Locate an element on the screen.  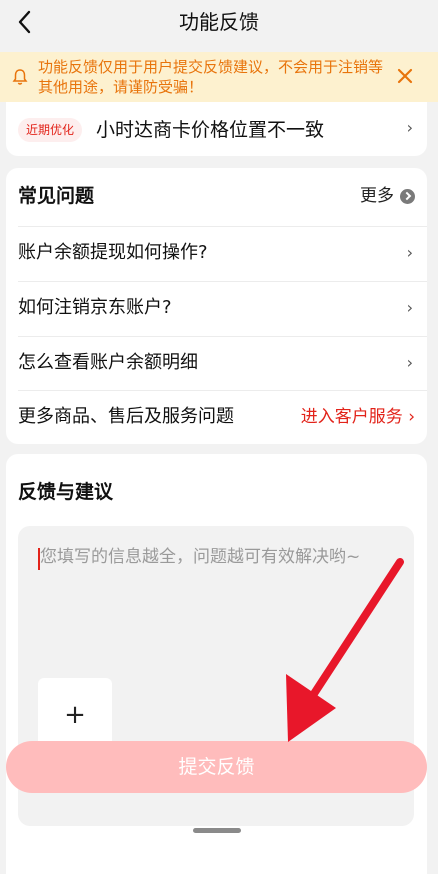
faq-question: 如何注销京东账户? is located at coordinates (95, 307).